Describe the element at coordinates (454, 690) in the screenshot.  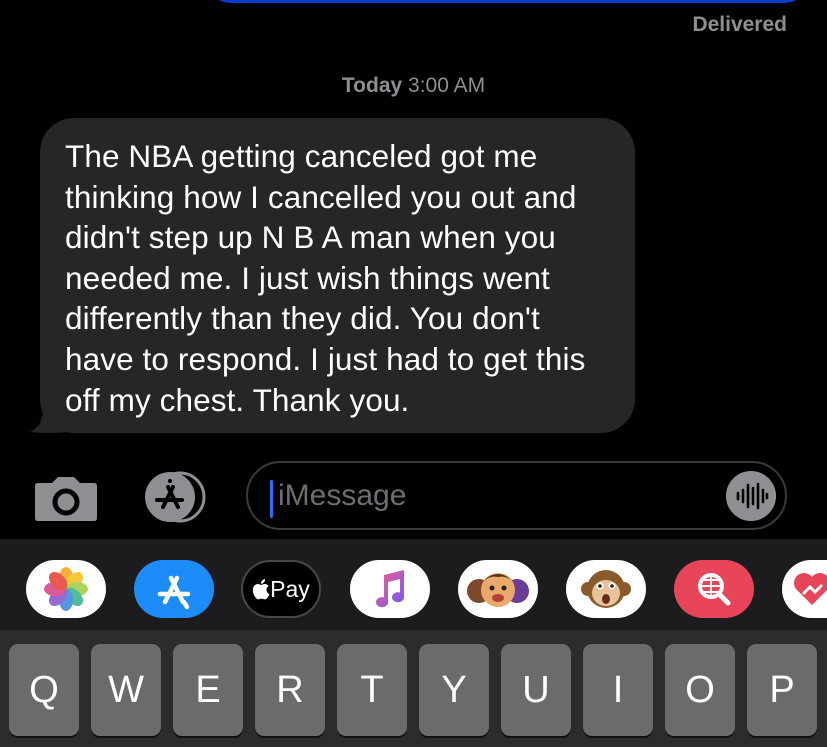
I see `key-y: Y` at that location.